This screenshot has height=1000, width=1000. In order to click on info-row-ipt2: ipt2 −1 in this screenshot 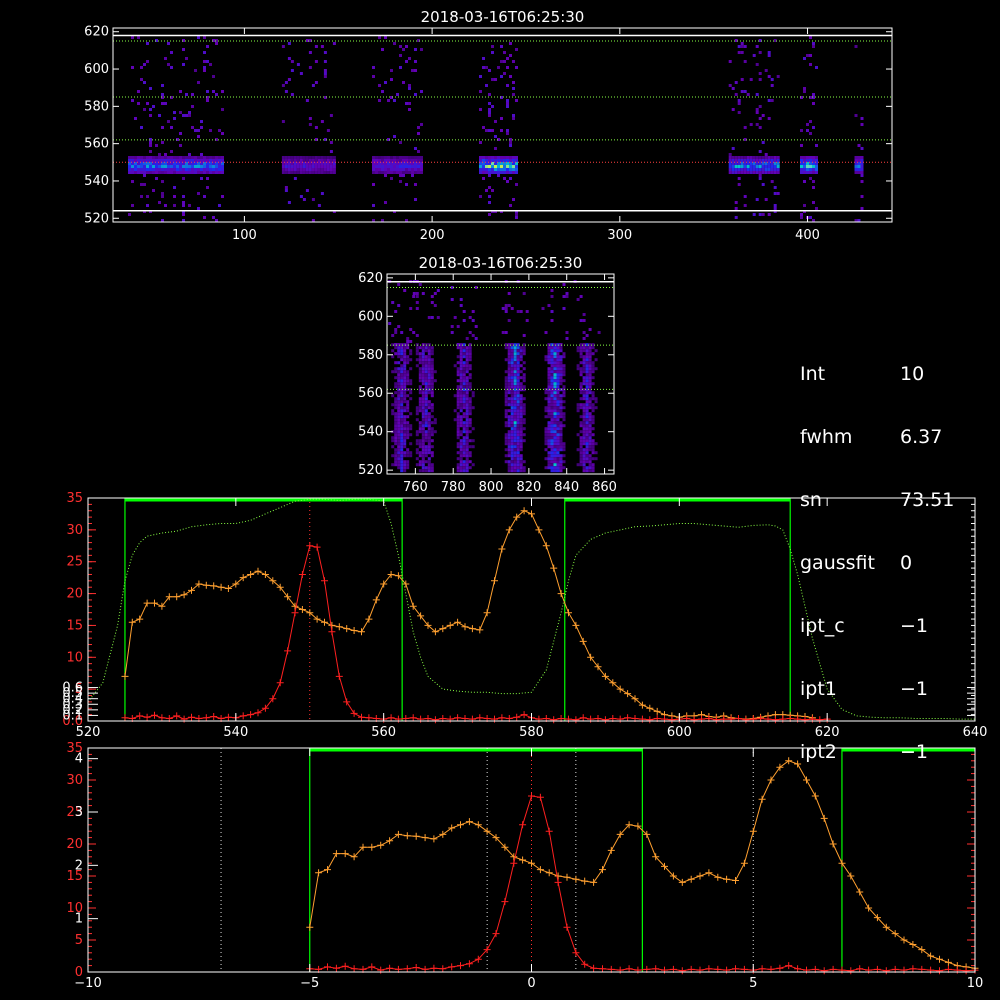, I will do `click(864, 752)`.